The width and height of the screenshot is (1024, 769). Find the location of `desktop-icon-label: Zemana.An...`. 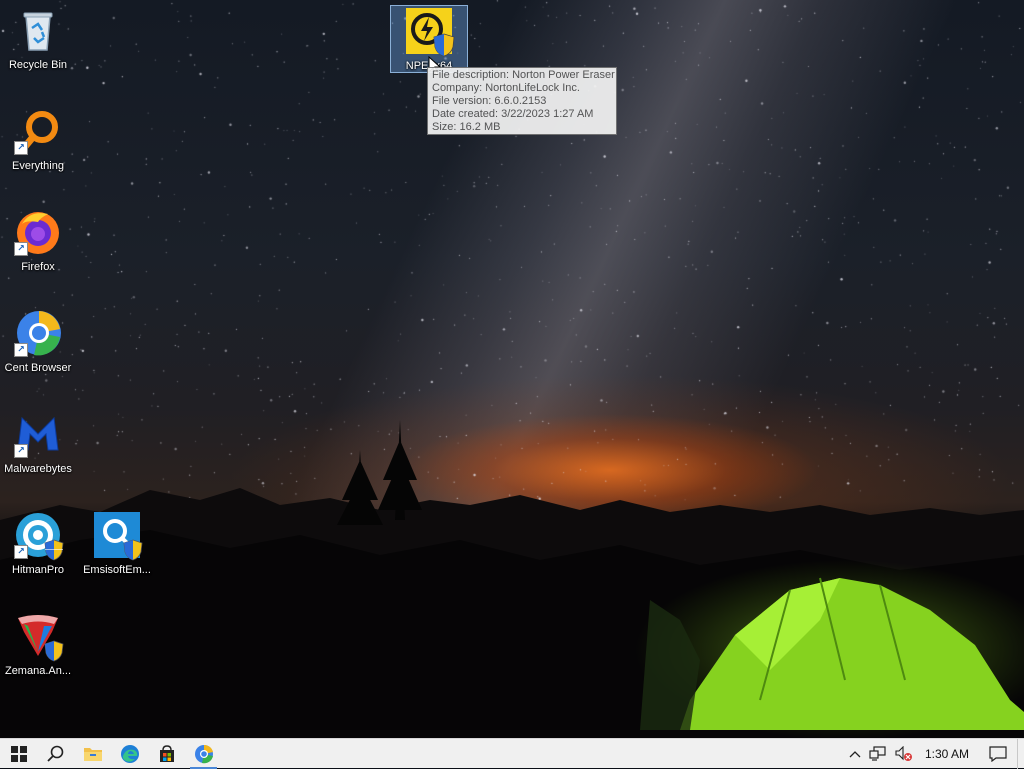

desktop-icon-label: Zemana.An... is located at coordinates (38, 671).